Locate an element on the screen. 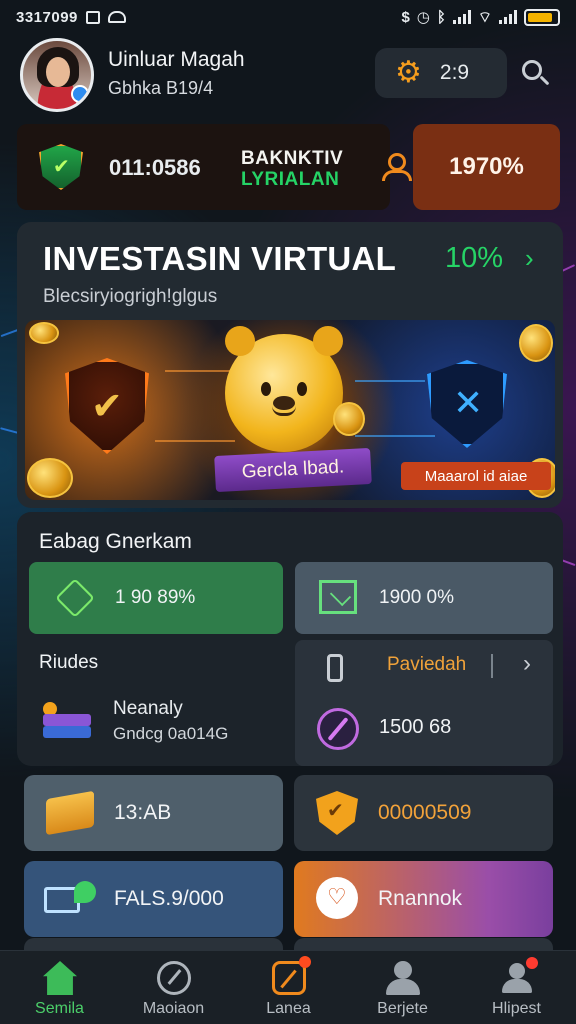 The width and height of the screenshot is (576, 1024). nav-item-profile: Hlipest is located at coordinates (516, 987).